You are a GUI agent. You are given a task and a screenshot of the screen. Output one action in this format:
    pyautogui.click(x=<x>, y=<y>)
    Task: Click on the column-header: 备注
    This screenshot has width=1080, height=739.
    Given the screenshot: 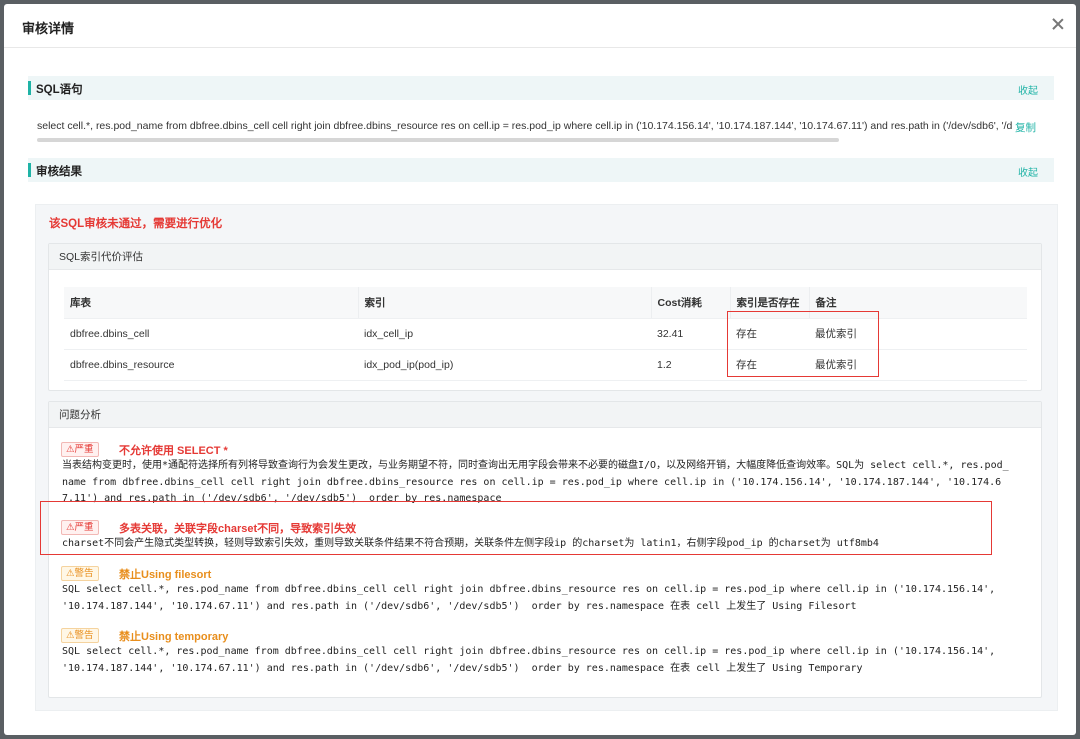 What is the action you would take?
    pyautogui.click(x=918, y=303)
    